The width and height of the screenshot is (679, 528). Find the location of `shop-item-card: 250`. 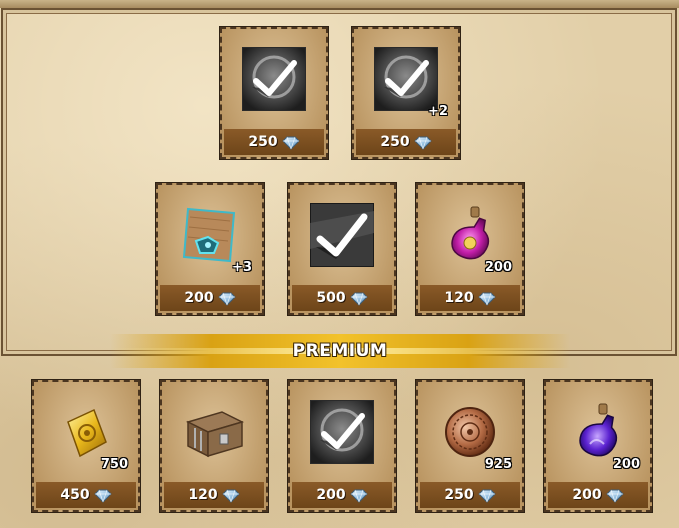

shop-item-card: 250 is located at coordinates (274, 93).